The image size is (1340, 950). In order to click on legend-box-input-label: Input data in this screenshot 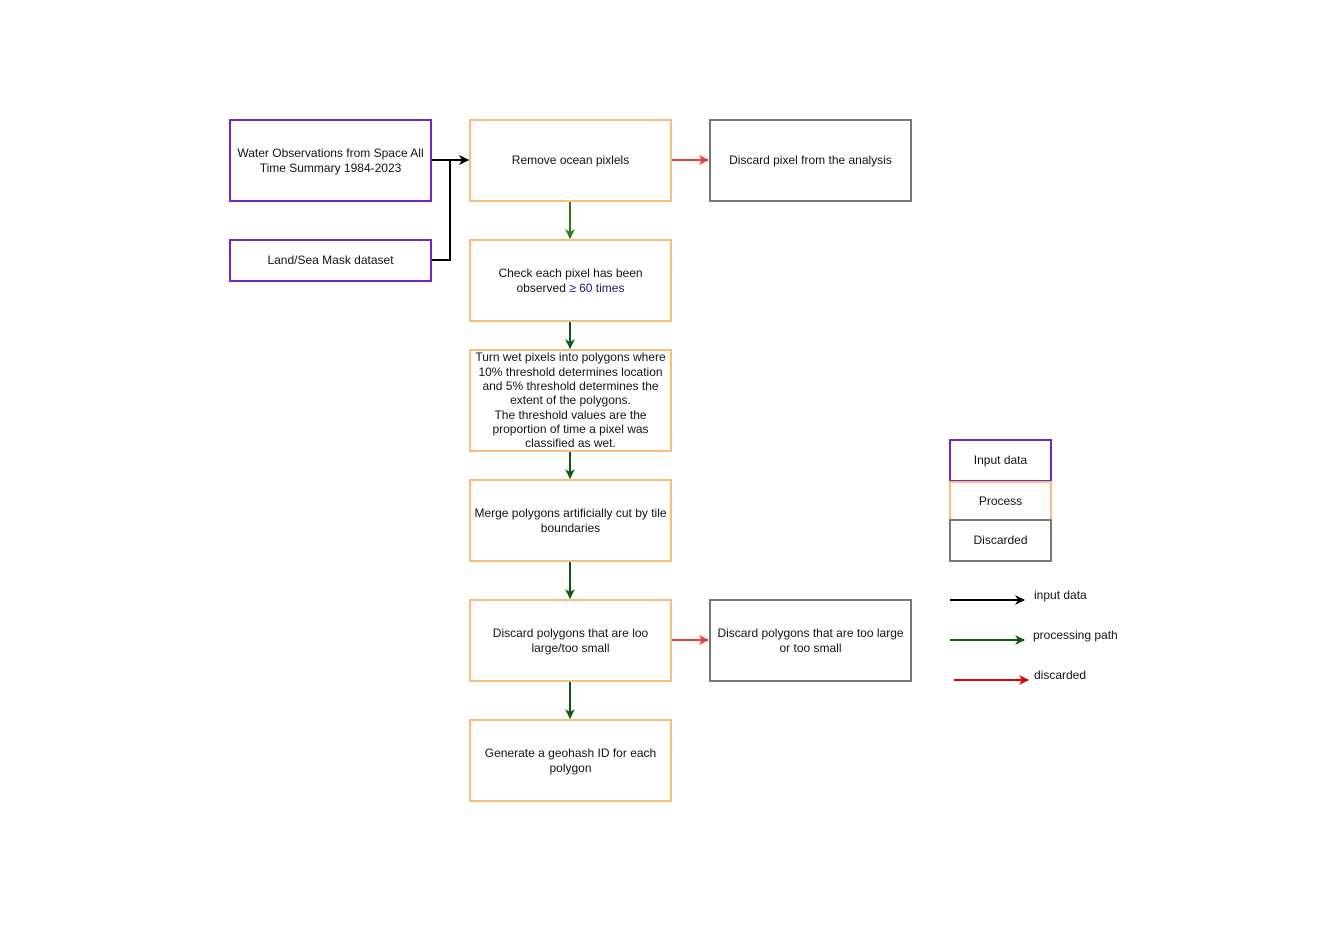, I will do `click(1000, 460)`.